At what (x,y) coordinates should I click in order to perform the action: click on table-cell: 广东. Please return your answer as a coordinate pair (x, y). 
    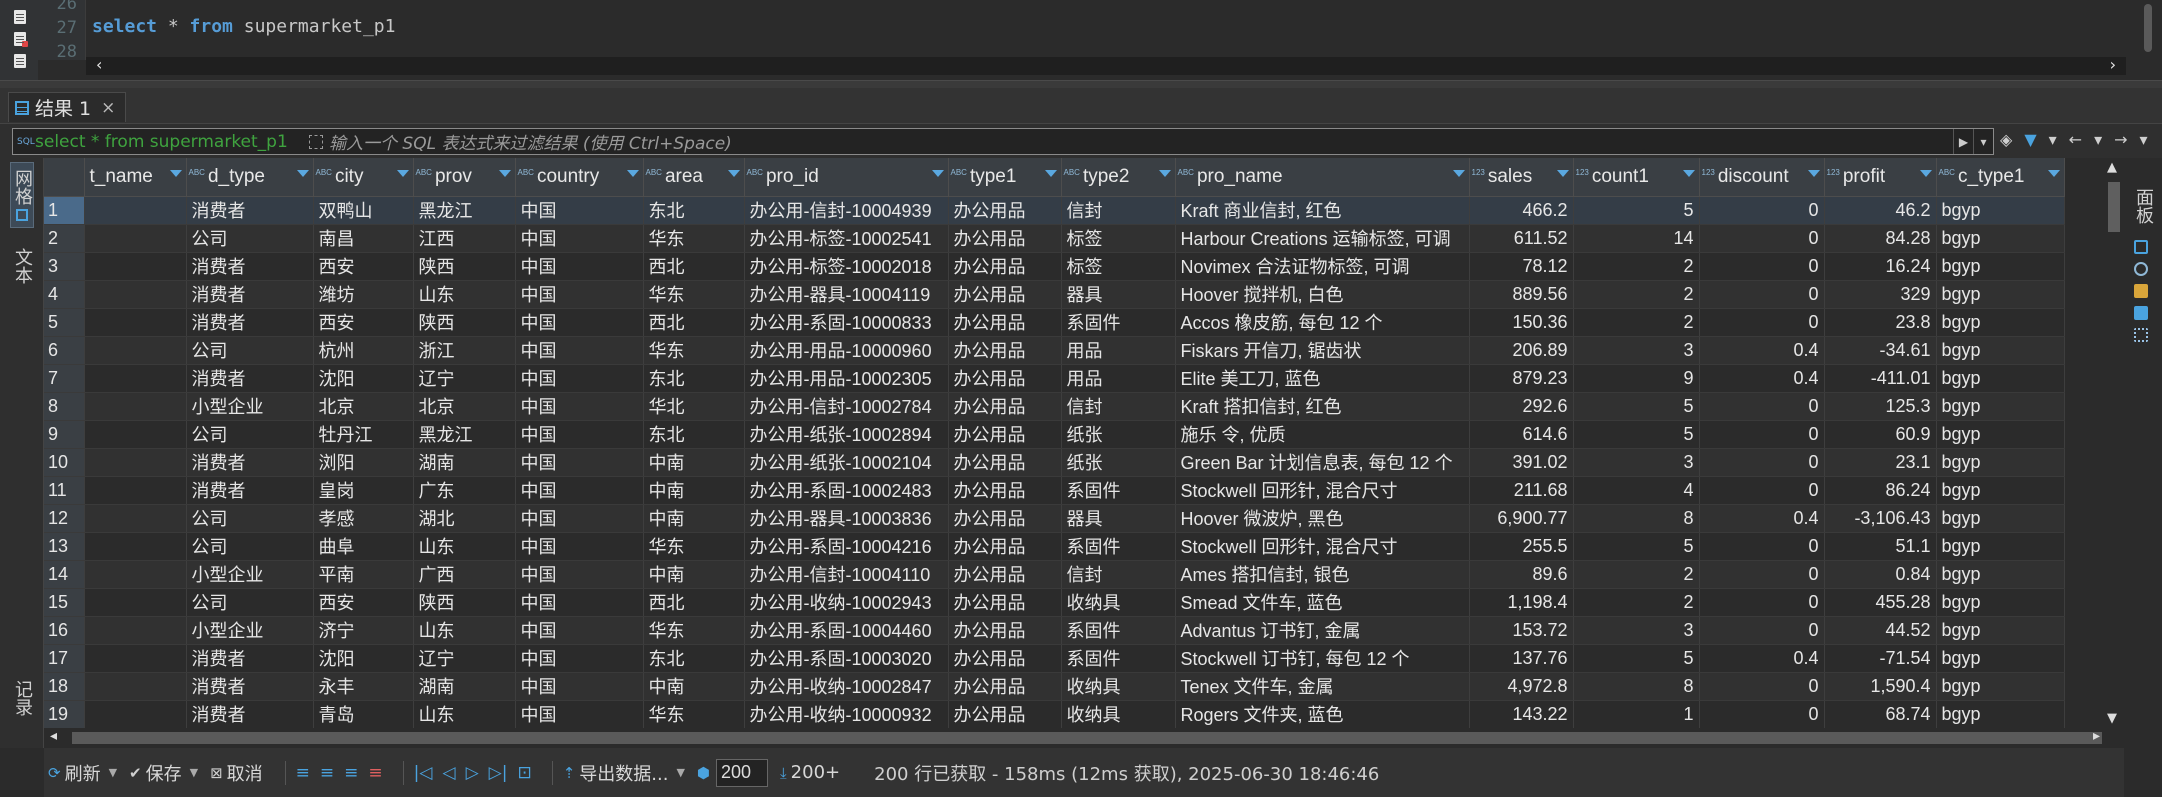
    Looking at the image, I should click on (464, 490).